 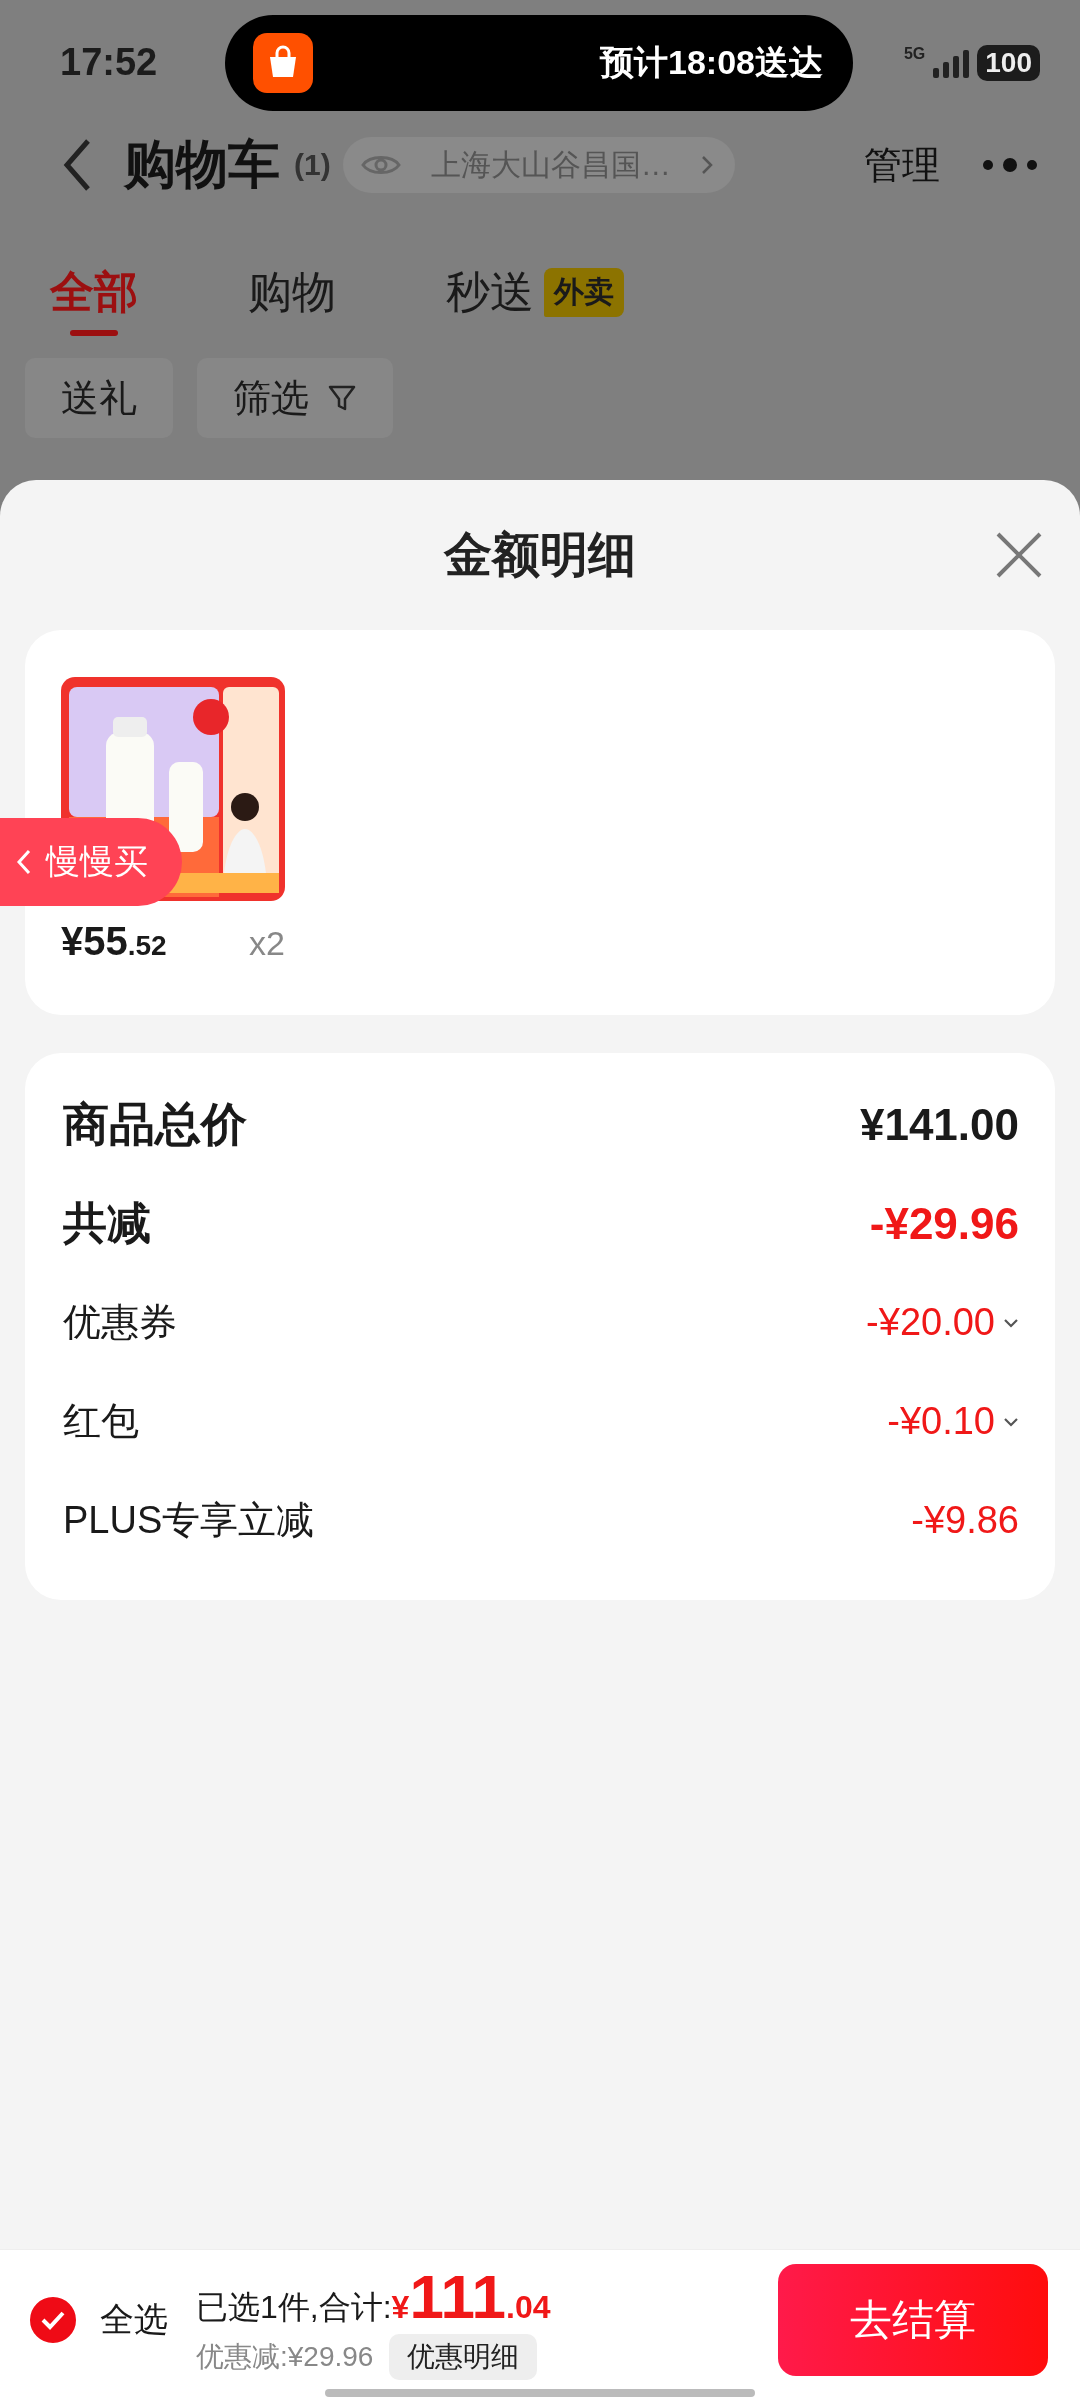 What do you see at coordinates (471, 2296) in the screenshot?
I see `total-amount: ¥111.04` at bounding box center [471, 2296].